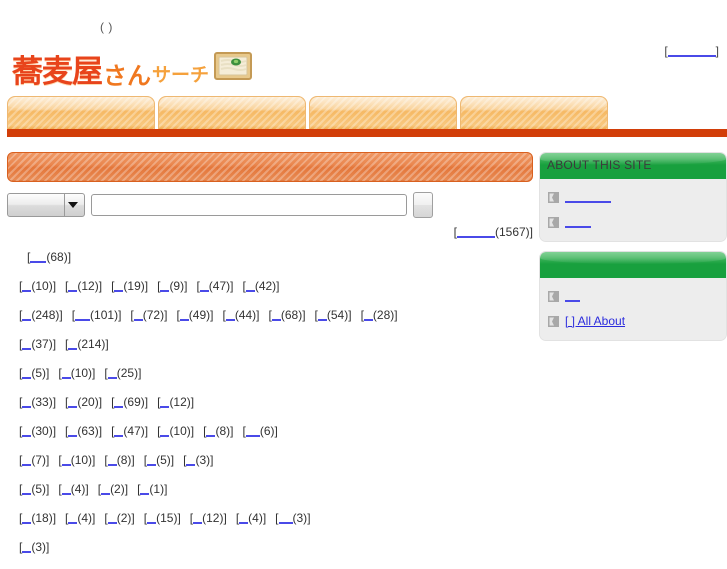 The image size is (727, 569). Describe the element at coordinates (194, 315) in the screenshot. I see `area-link-item: [(49)]` at that location.